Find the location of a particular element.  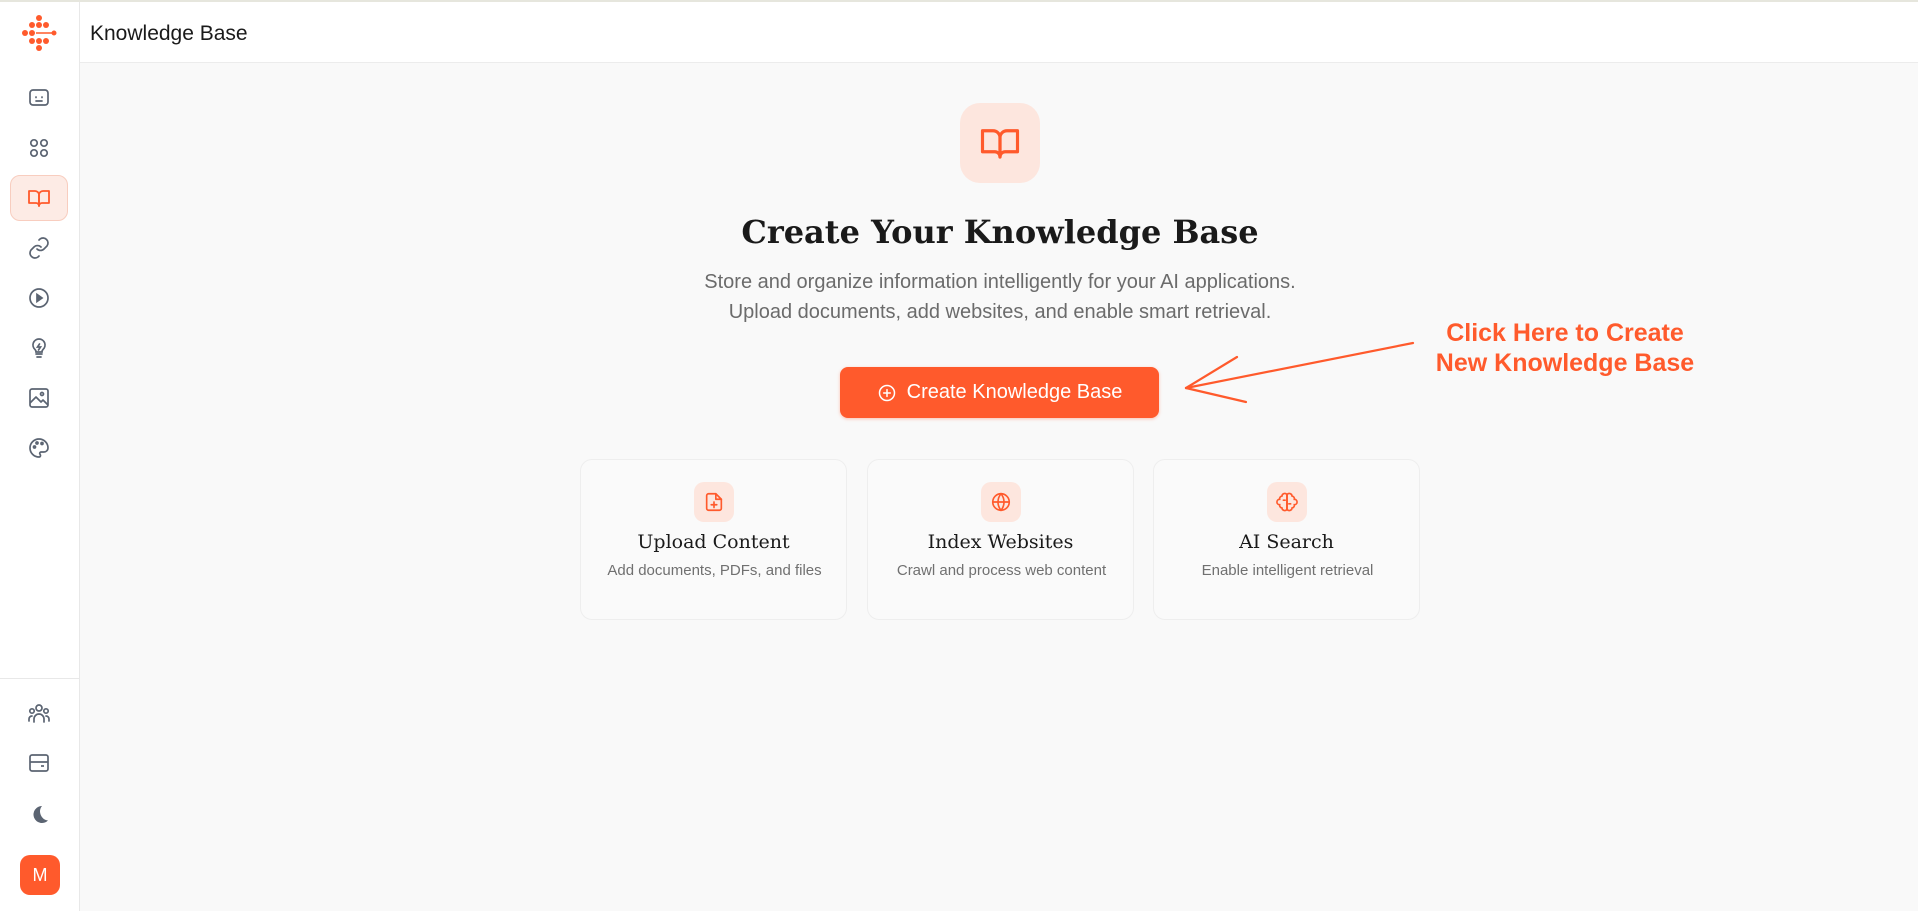

feature-title: Upload Content is located at coordinates (713, 542).